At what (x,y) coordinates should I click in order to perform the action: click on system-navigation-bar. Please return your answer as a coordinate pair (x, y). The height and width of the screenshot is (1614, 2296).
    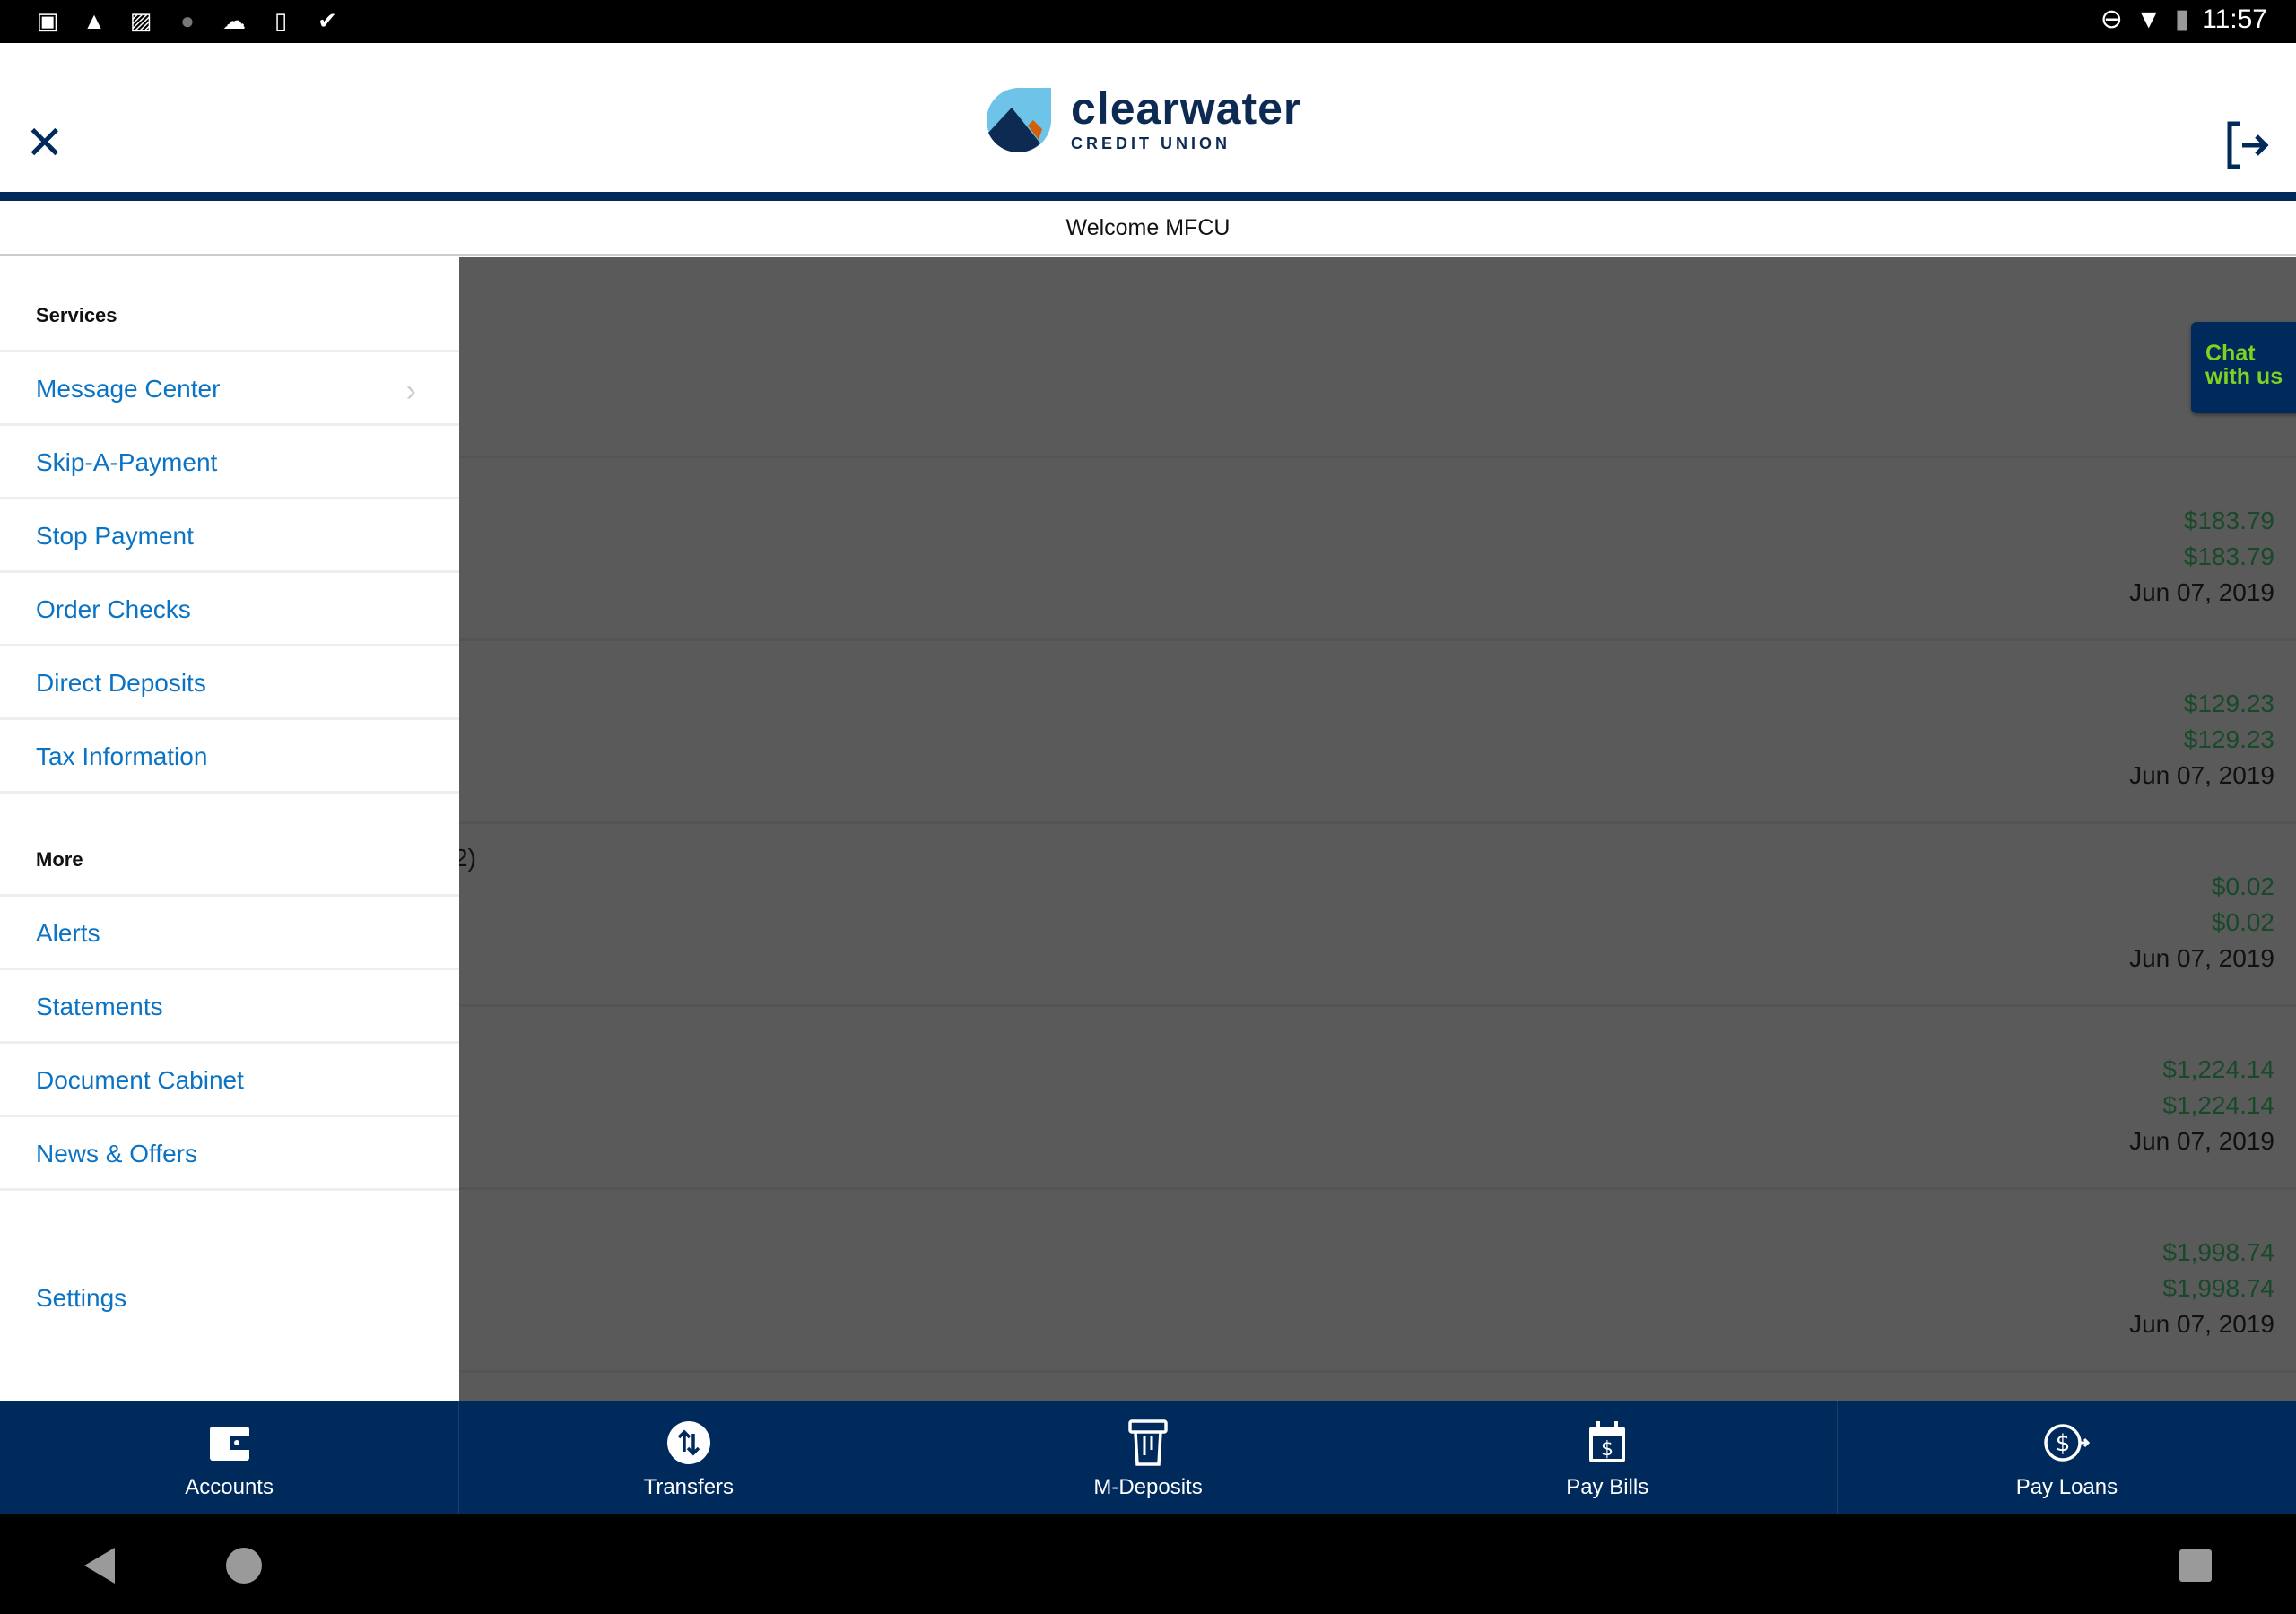
    Looking at the image, I should click on (1148, 1564).